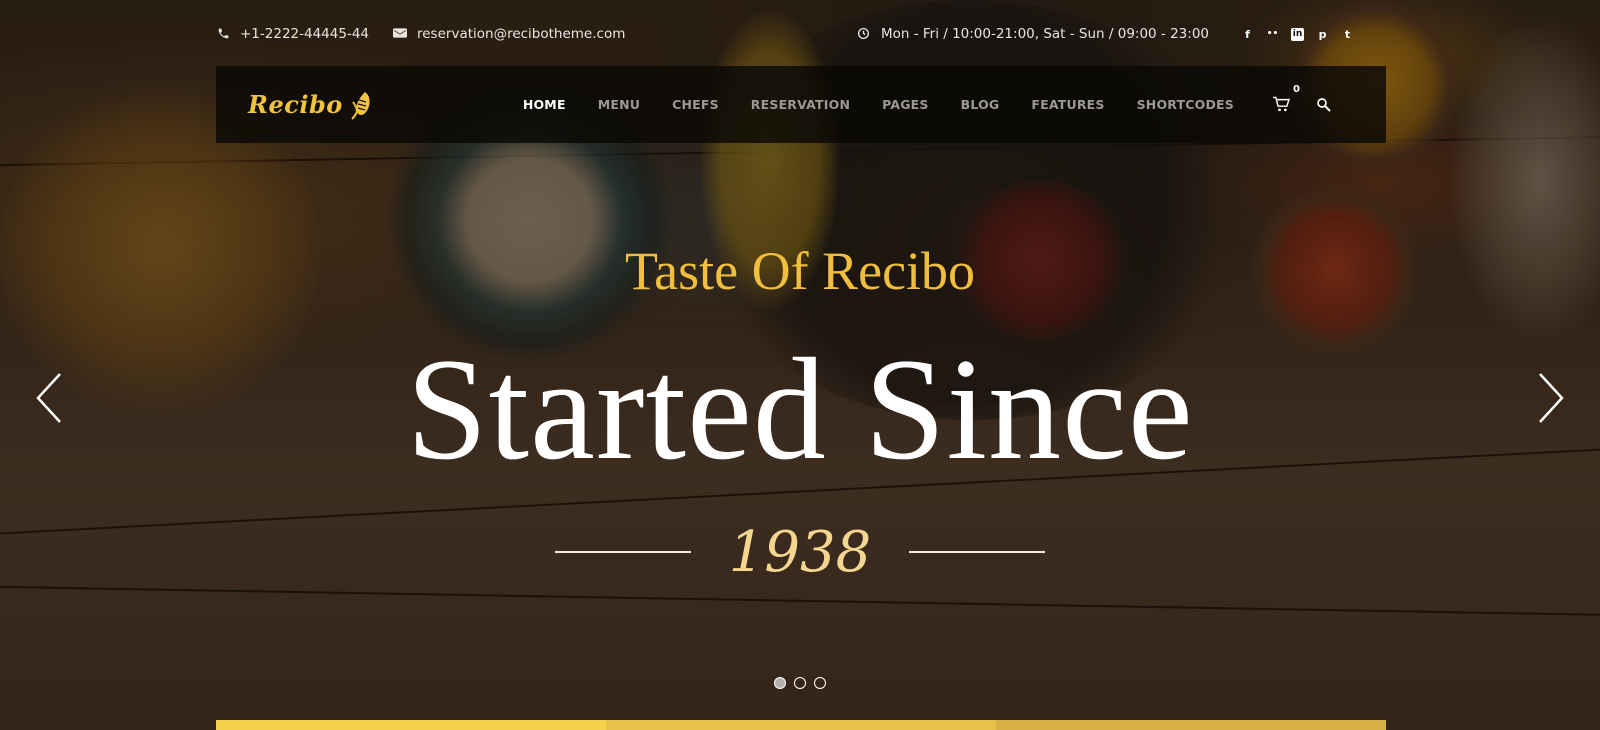 This screenshot has width=1600, height=730. What do you see at coordinates (295, 104) in the screenshot?
I see `logo-text: Recibo` at bounding box center [295, 104].